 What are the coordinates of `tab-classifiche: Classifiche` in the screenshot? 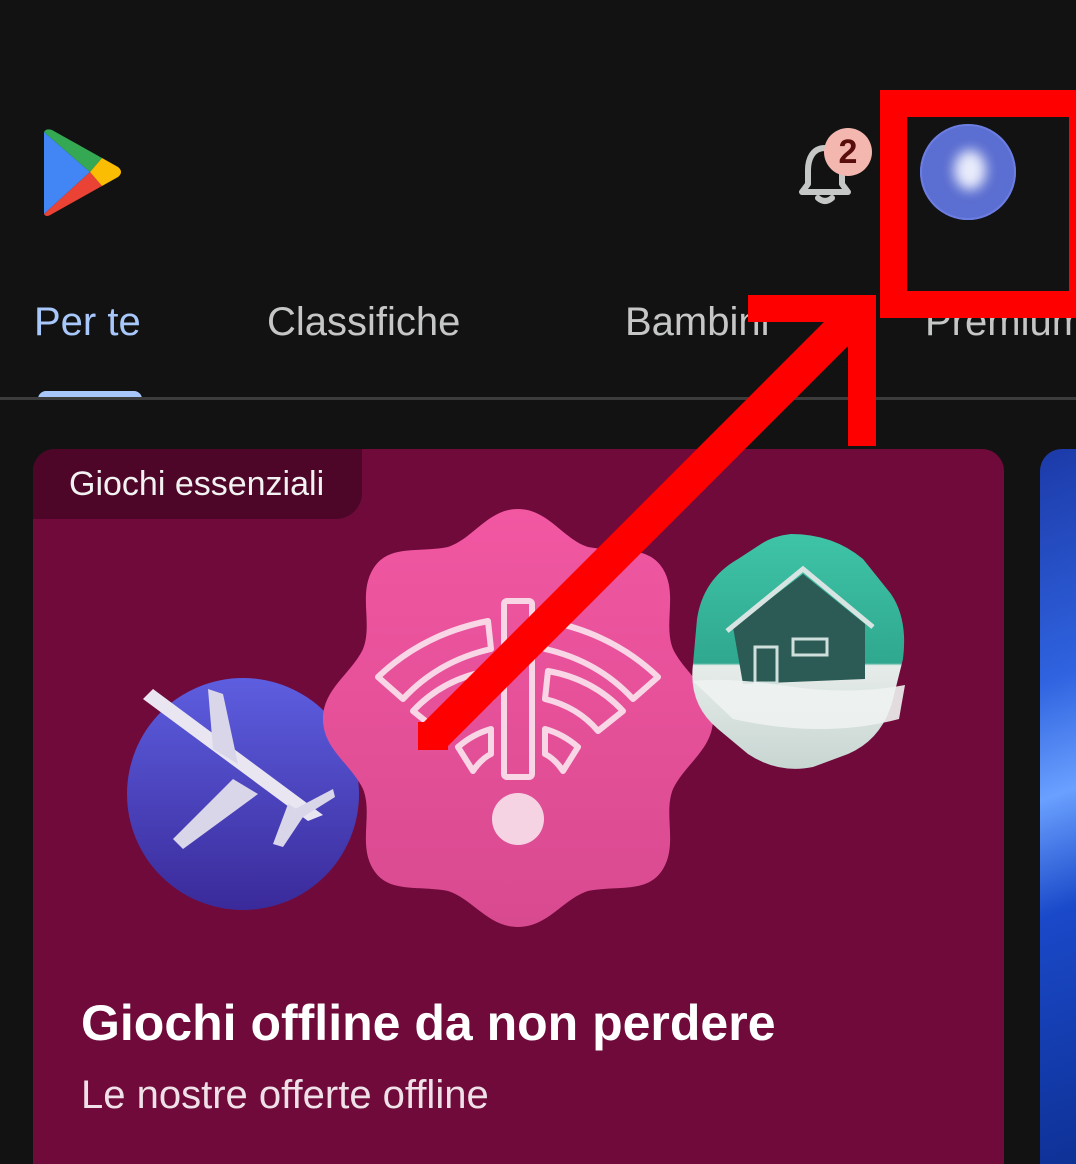 It's located at (363, 322).